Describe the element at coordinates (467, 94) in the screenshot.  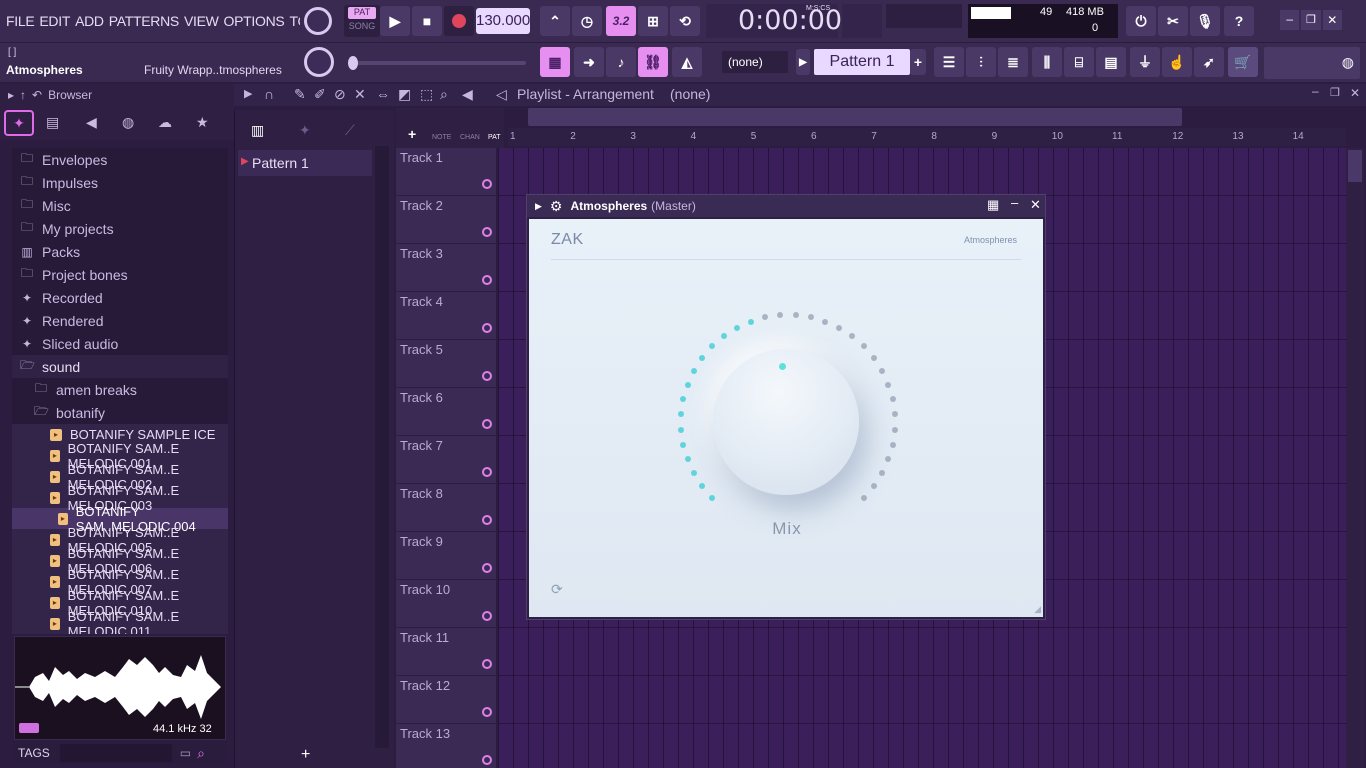
I see `speaker-icon: ◀` at that location.